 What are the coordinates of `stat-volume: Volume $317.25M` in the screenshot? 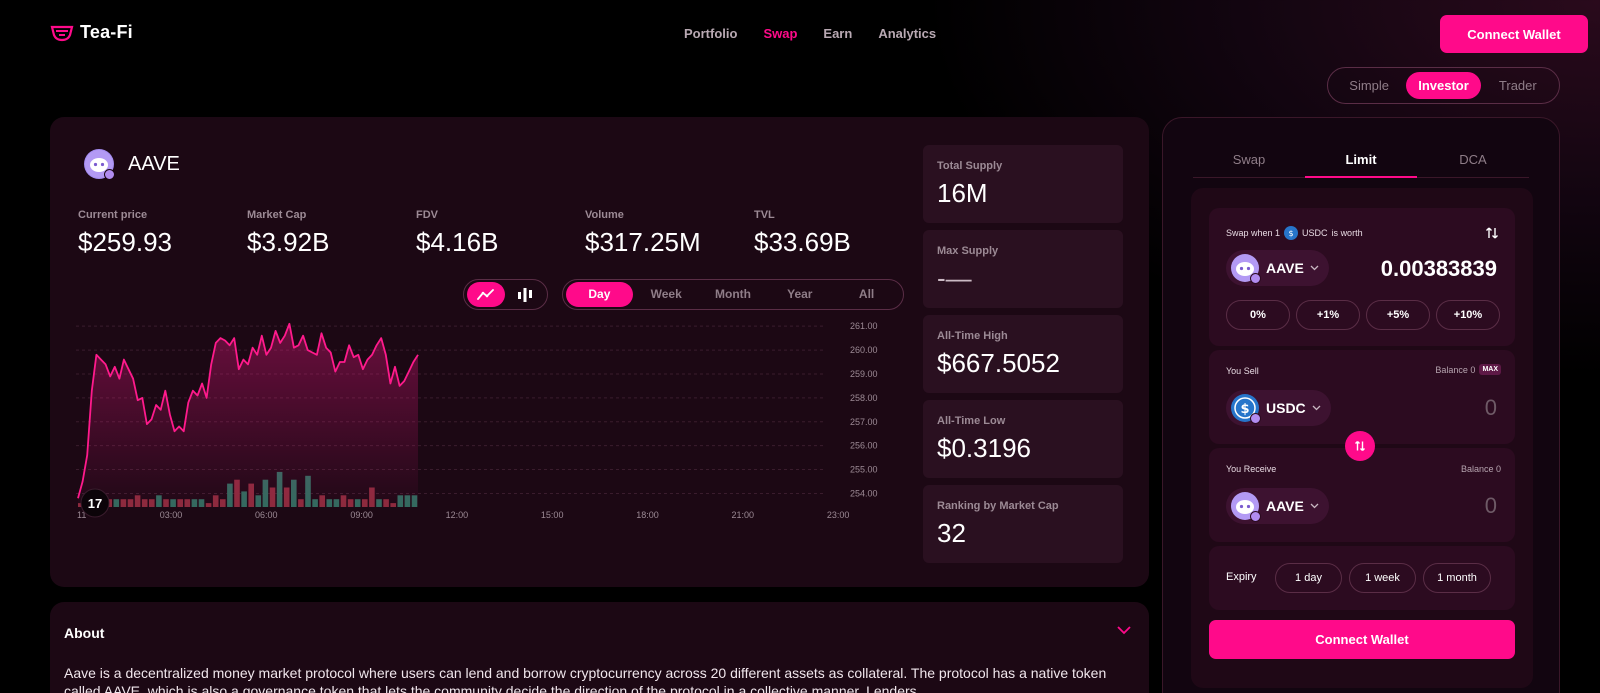 It's located at (669, 233).